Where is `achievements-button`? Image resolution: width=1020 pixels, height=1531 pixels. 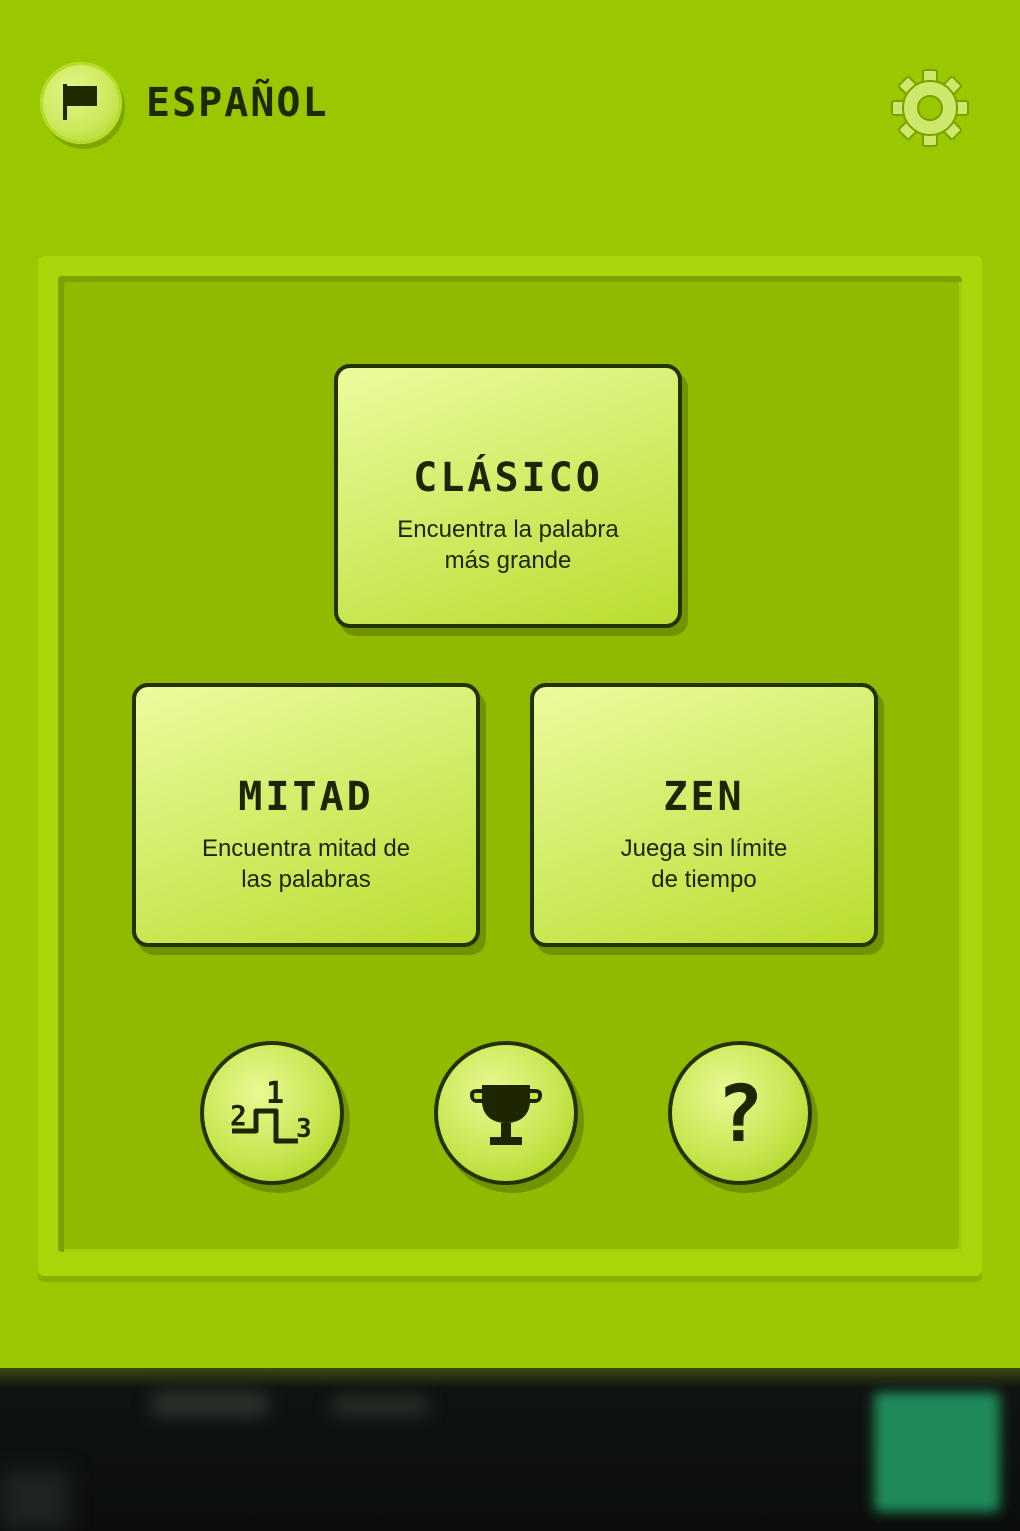 achievements-button is located at coordinates (506, 1113).